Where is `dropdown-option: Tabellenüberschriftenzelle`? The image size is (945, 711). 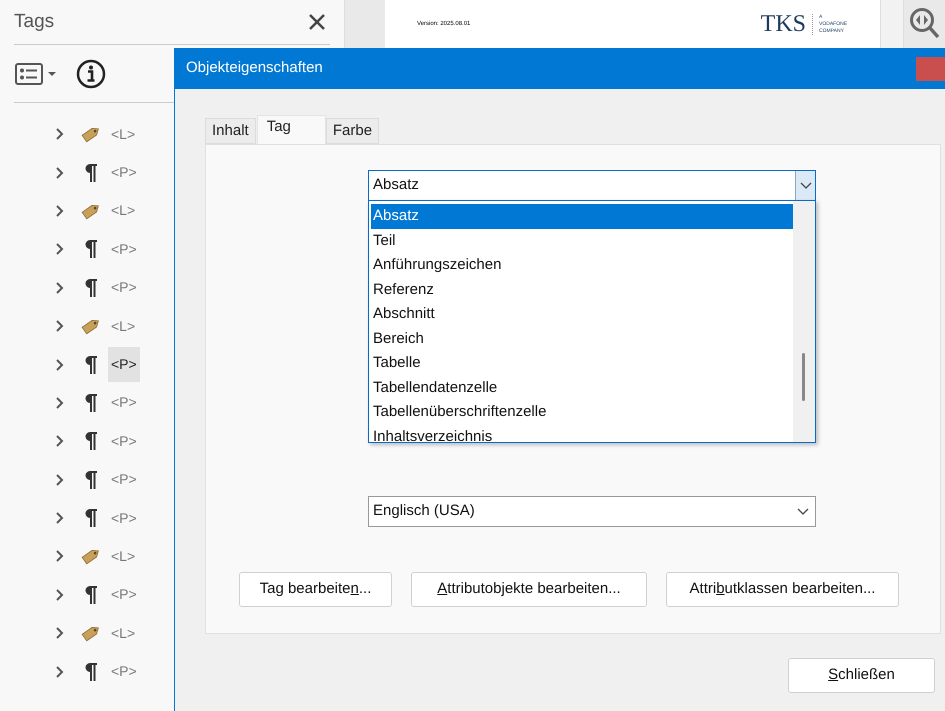 dropdown-option: Tabellenüberschriftenzelle is located at coordinates (582, 412).